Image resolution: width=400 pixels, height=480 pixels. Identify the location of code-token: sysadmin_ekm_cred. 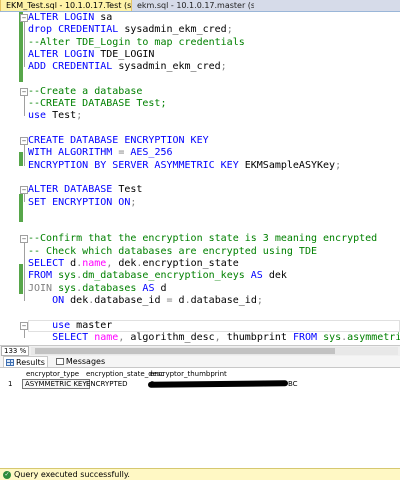
(175, 30).